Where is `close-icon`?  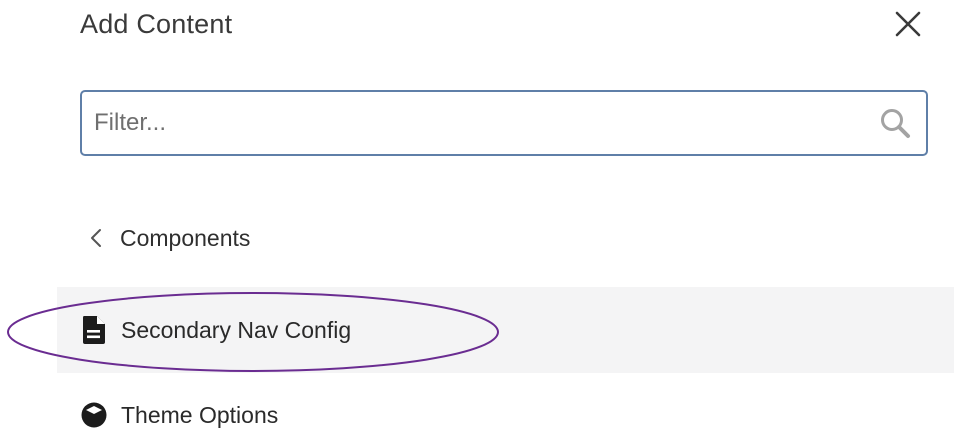 close-icon is located at coordinates (908, 24).